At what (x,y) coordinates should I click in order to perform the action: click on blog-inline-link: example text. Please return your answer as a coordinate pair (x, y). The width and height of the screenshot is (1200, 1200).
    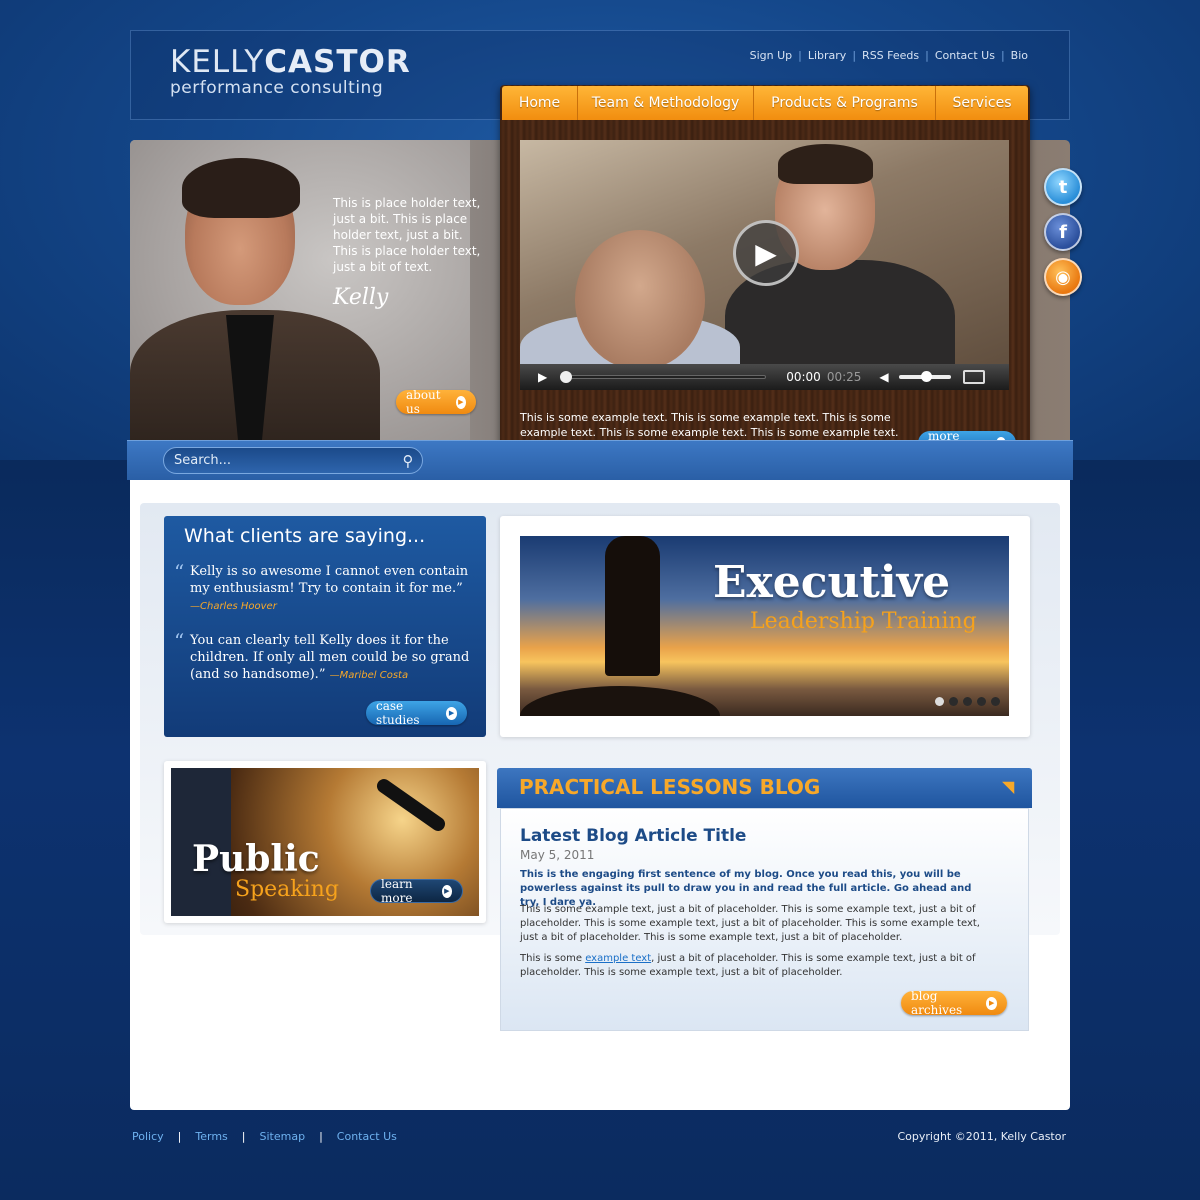
    Looking at the image, I should click on (618, 958).